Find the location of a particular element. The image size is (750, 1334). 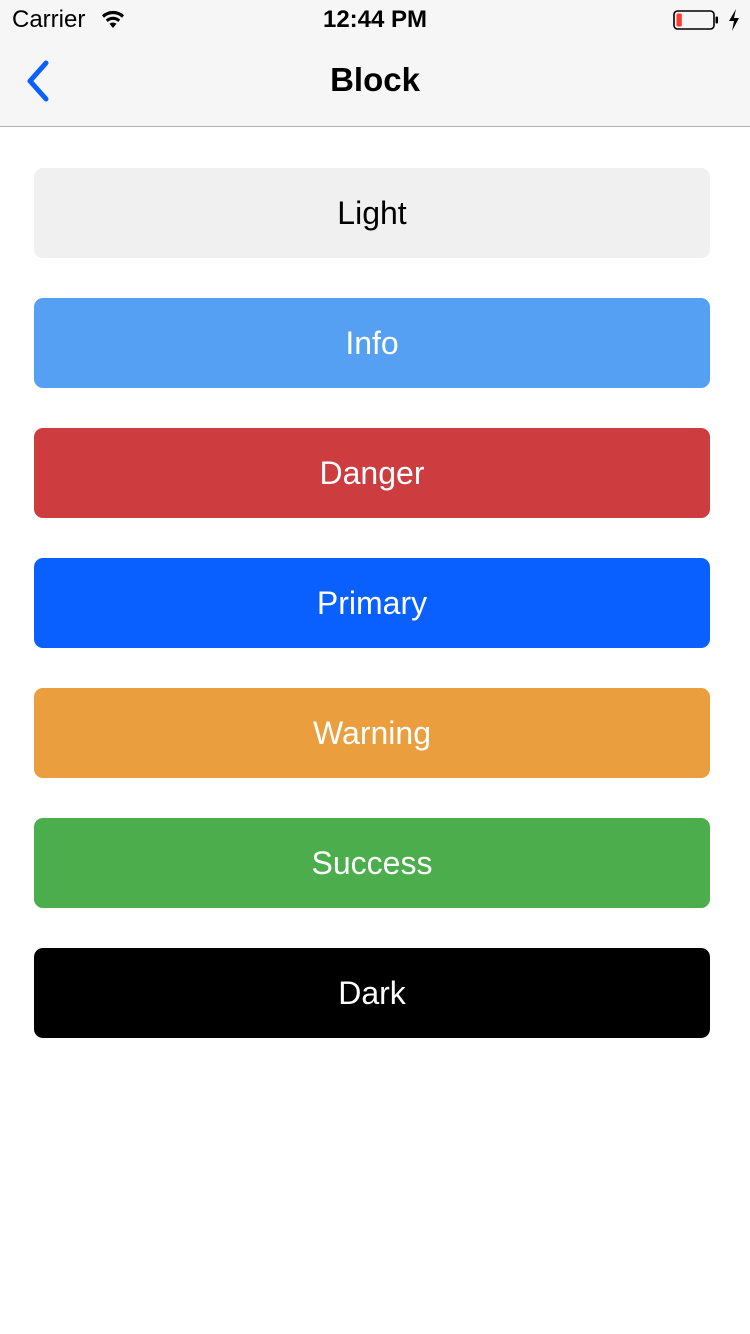

primary-button: Primary is located at coordinates (372, 603).